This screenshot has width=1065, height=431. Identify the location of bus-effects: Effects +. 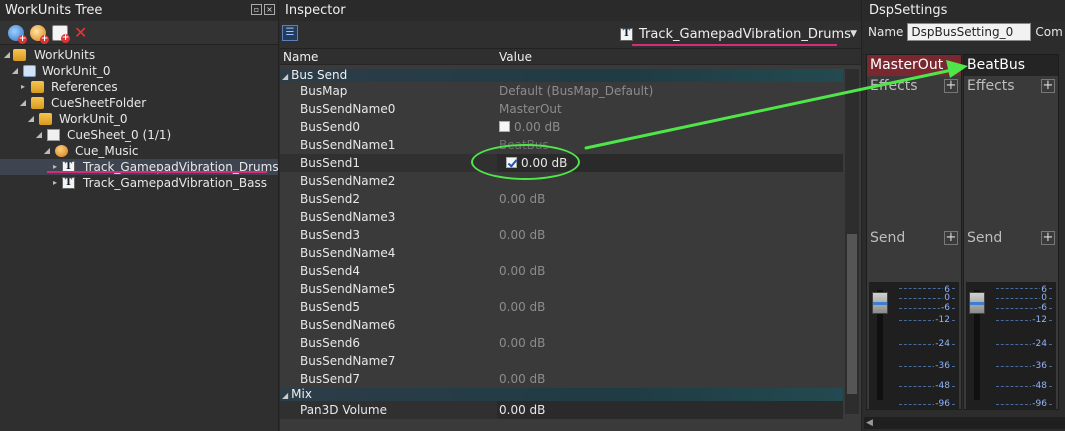
(1011, 86).